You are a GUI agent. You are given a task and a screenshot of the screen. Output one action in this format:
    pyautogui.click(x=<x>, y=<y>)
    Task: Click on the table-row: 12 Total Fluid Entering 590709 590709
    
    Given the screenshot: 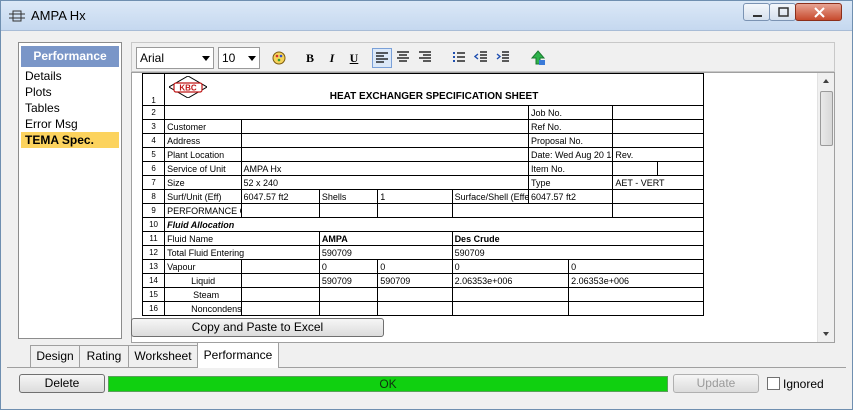 What is the action you would take?
    pyautogui.click(x=423, y=252)
    